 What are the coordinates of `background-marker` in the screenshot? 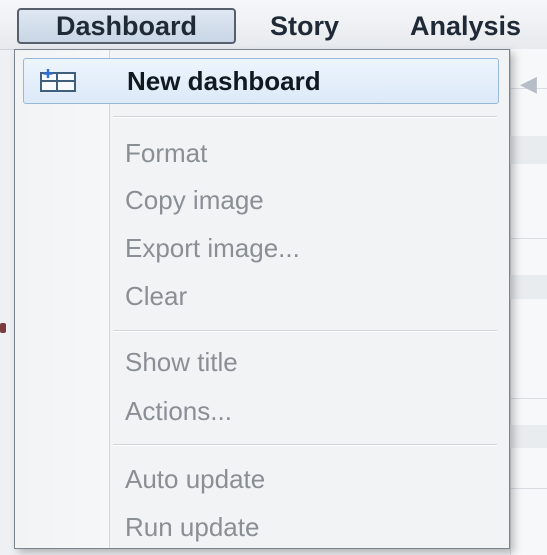 It's located at (3, 328).